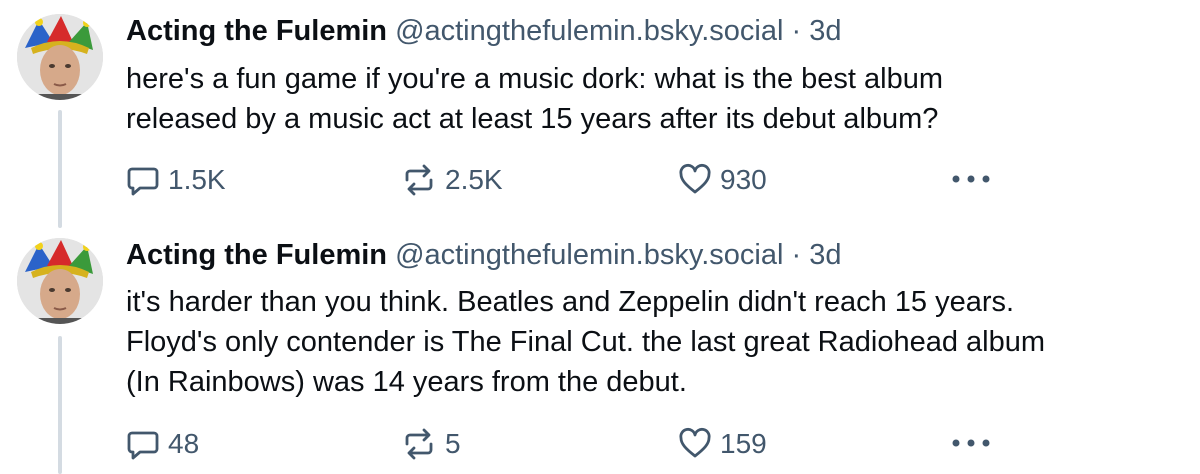  I want to click on like-count: 159, so click(743, 443).